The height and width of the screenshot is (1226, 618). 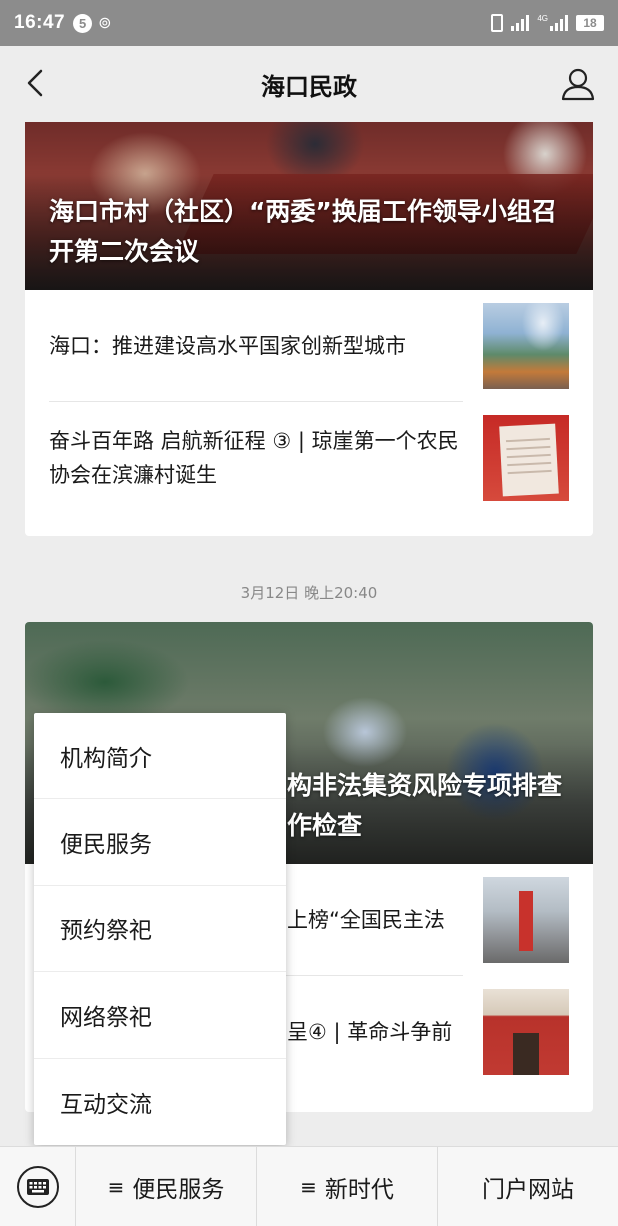 I want to click on menu-item-book-memorial: 预约祭祀, so click(x=160, y=929).